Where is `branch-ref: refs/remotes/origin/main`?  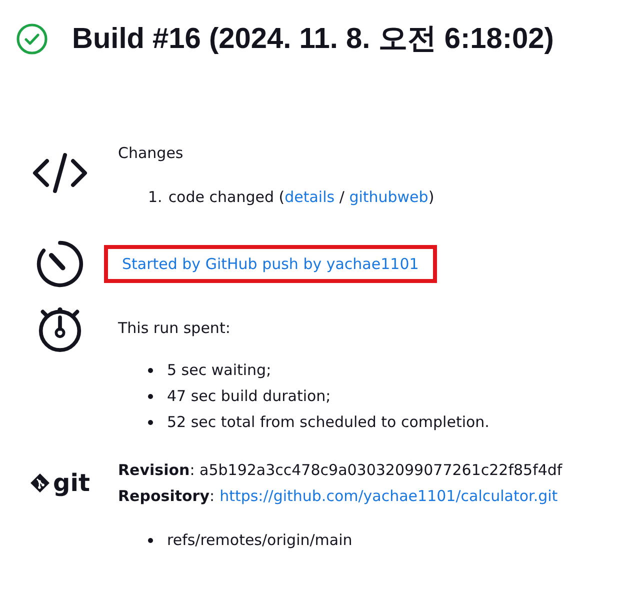 branch-ref: refs/remotes/origin/main is located at coordinates (259, 540).